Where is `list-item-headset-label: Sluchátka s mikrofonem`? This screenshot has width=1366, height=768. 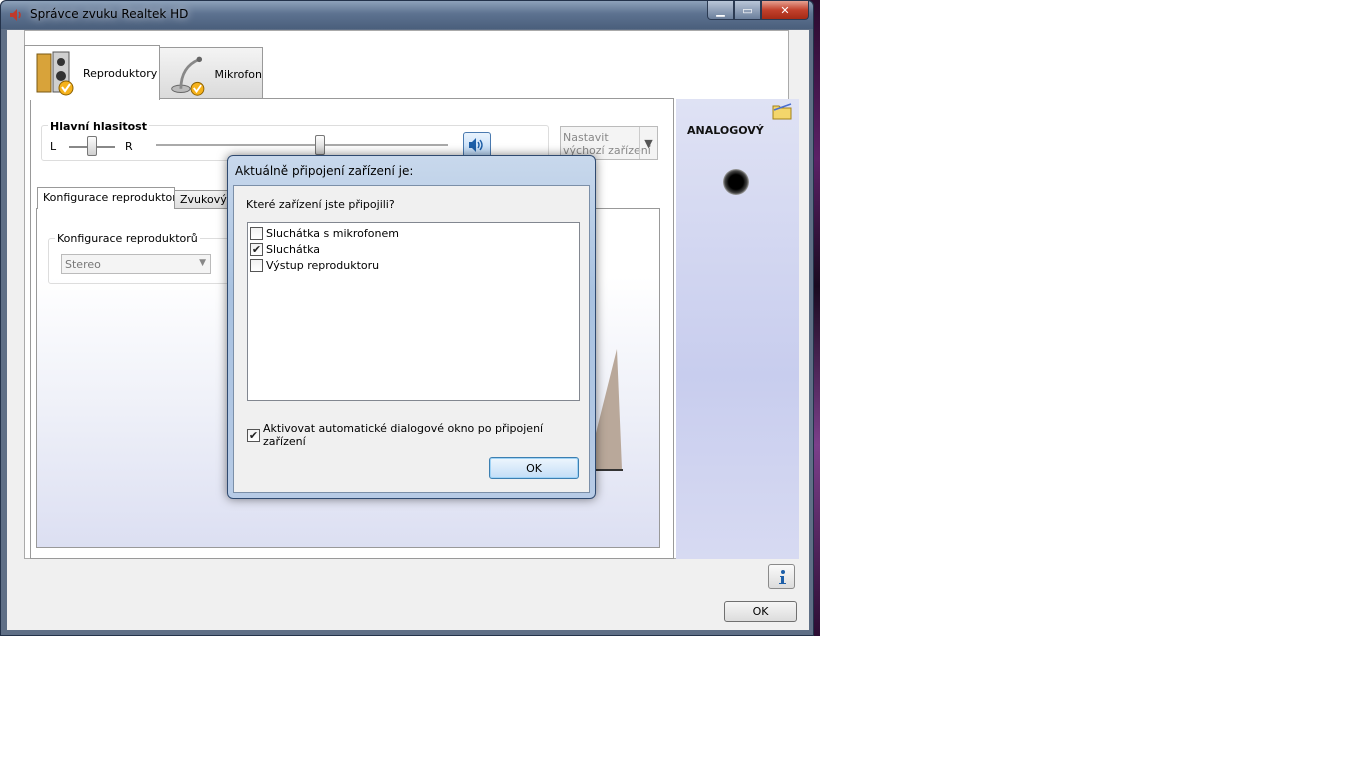
list-item-headset-label: Sluchátka s mikrofonem is located at coordinates (332, 233).